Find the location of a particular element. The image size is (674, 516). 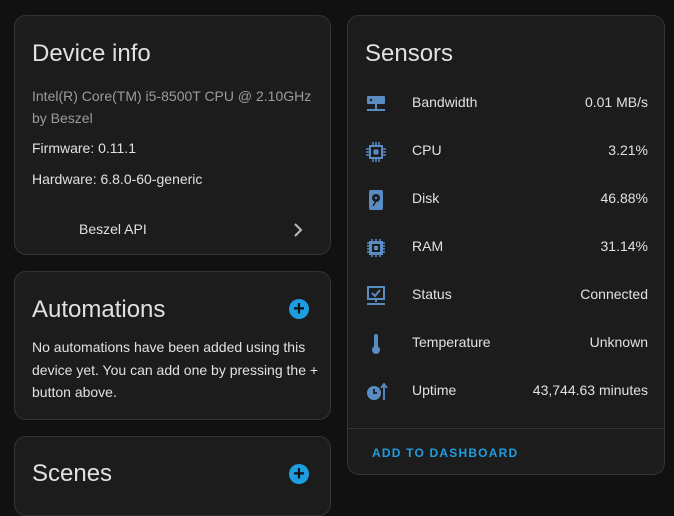

scenes-title: Scenes is located at coordinates (72, 473).